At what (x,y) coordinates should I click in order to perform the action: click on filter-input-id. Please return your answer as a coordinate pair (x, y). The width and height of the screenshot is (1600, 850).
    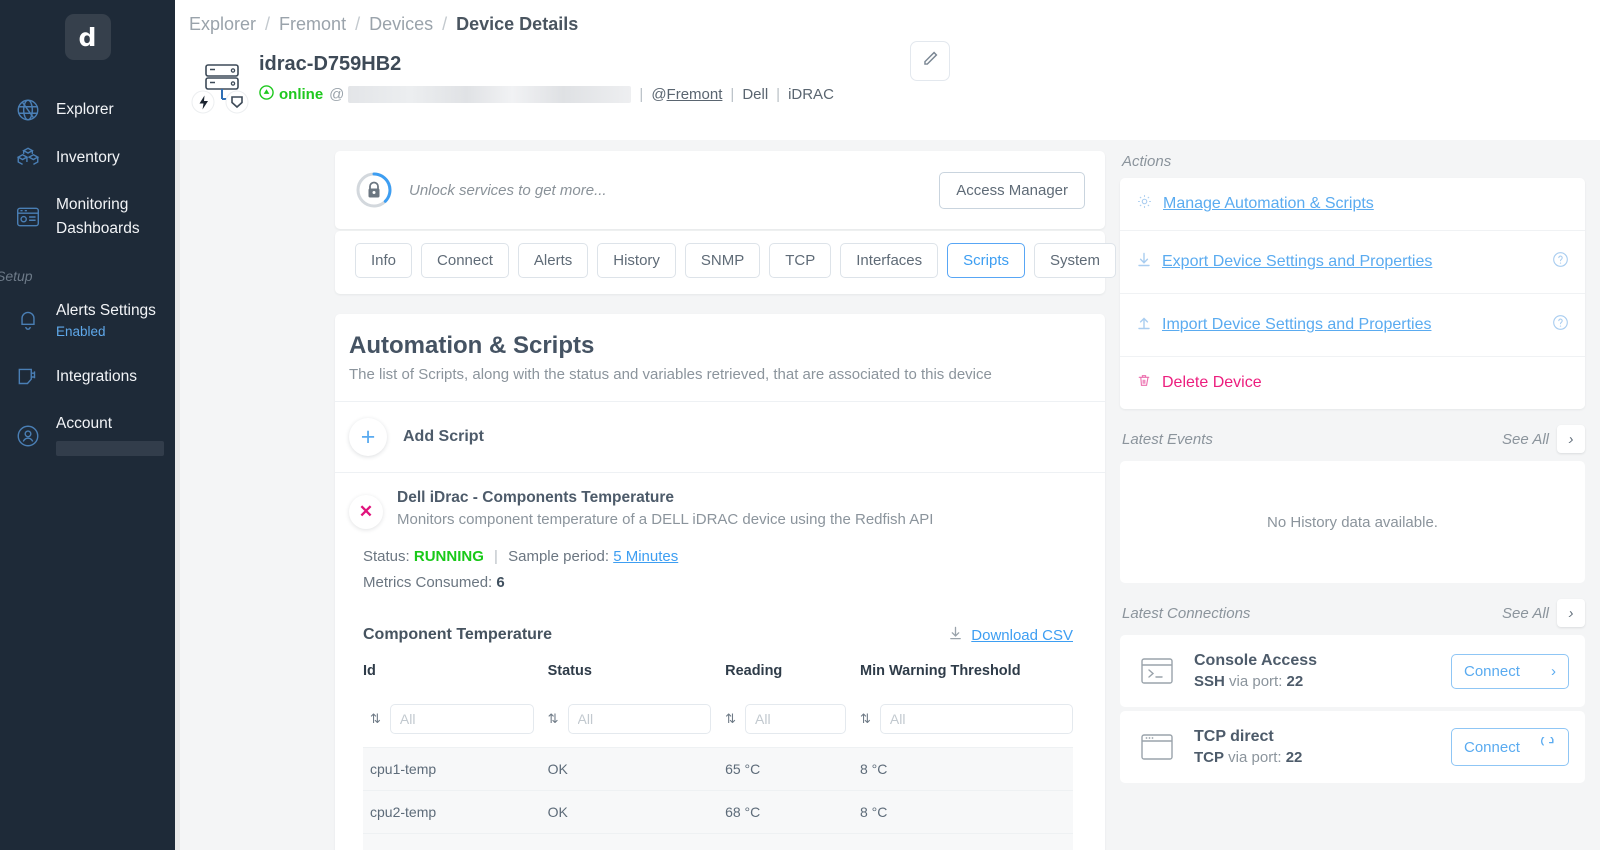
    Looking at the image, I should click on (461, 719).